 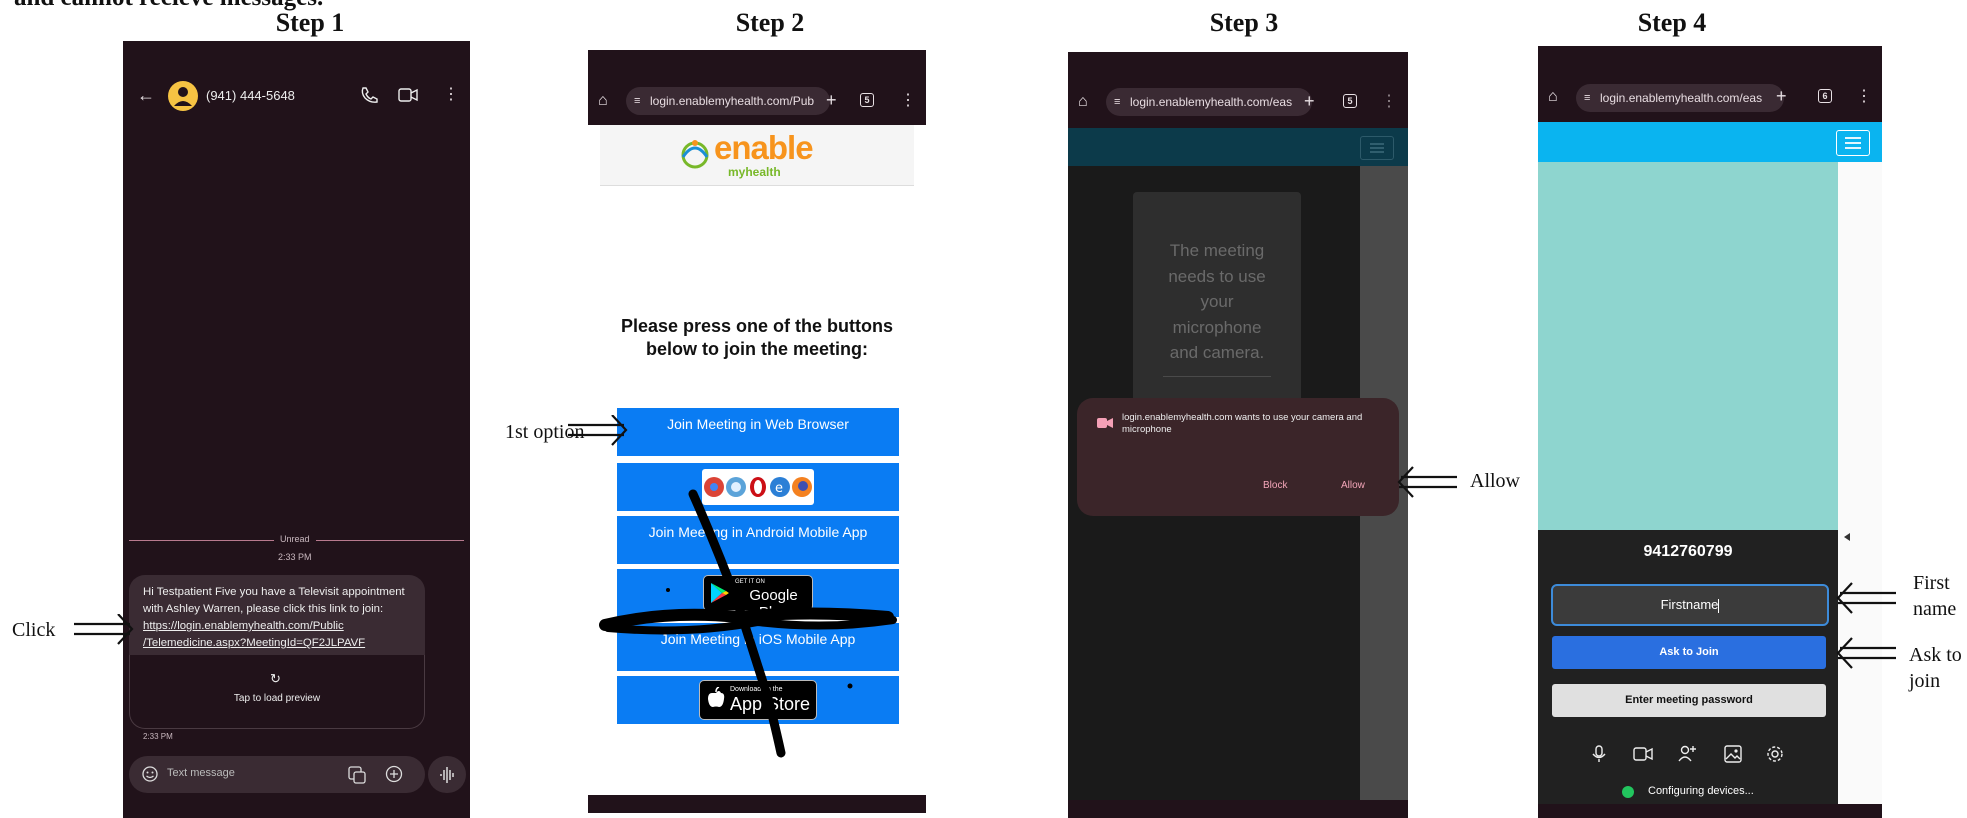 What do you see at coordinates (1689, 652) in the screenshot?
I see `ask-to-join-button: Ask to Join` at bounding box center [1689, 652].